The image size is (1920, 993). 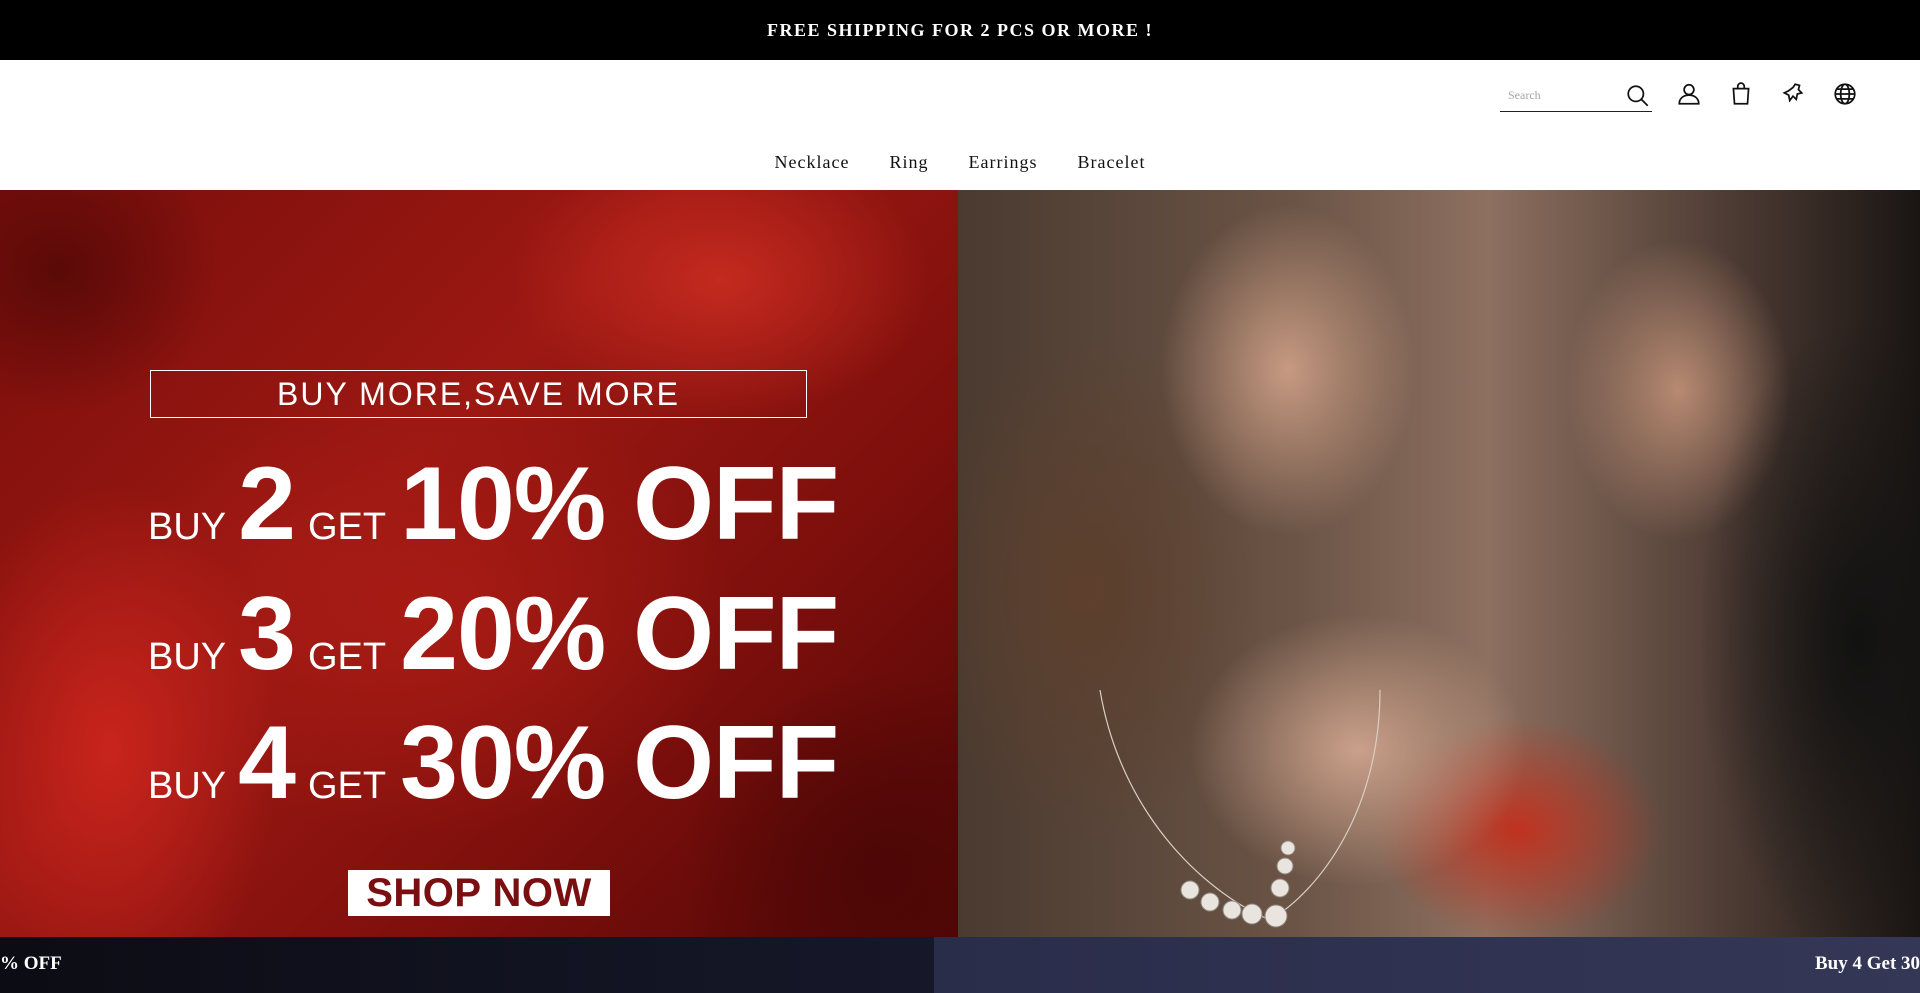 I want to click on nav-earrings: Earrings, so click(x=1003, y=162).